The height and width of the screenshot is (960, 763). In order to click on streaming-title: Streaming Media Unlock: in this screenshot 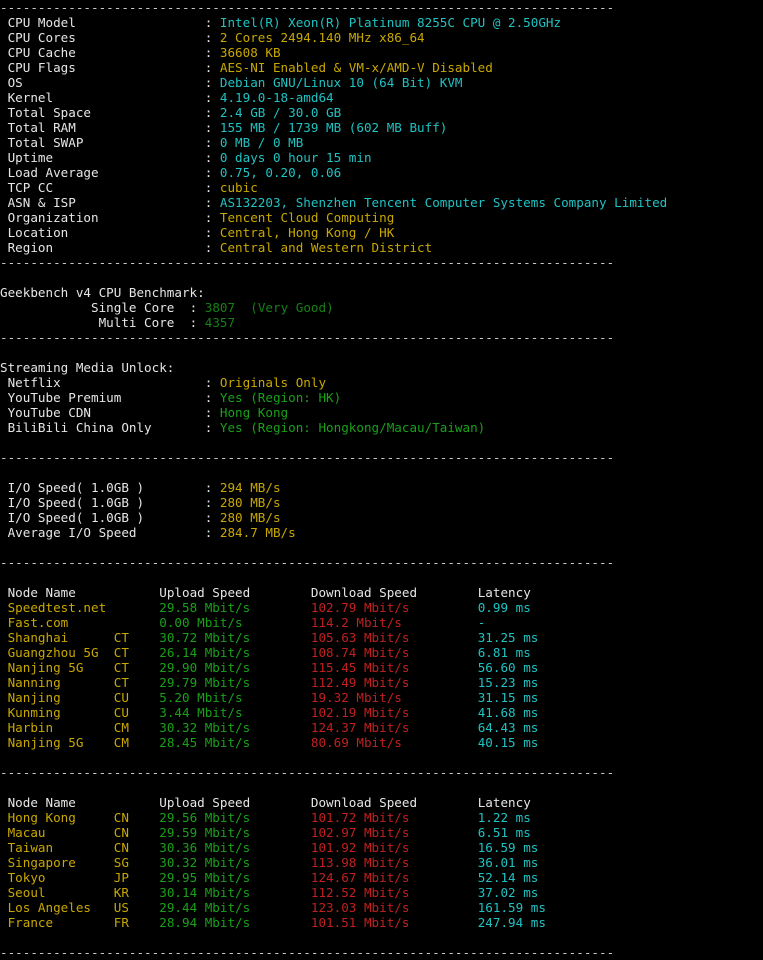, I will do `click(87, 367)`.